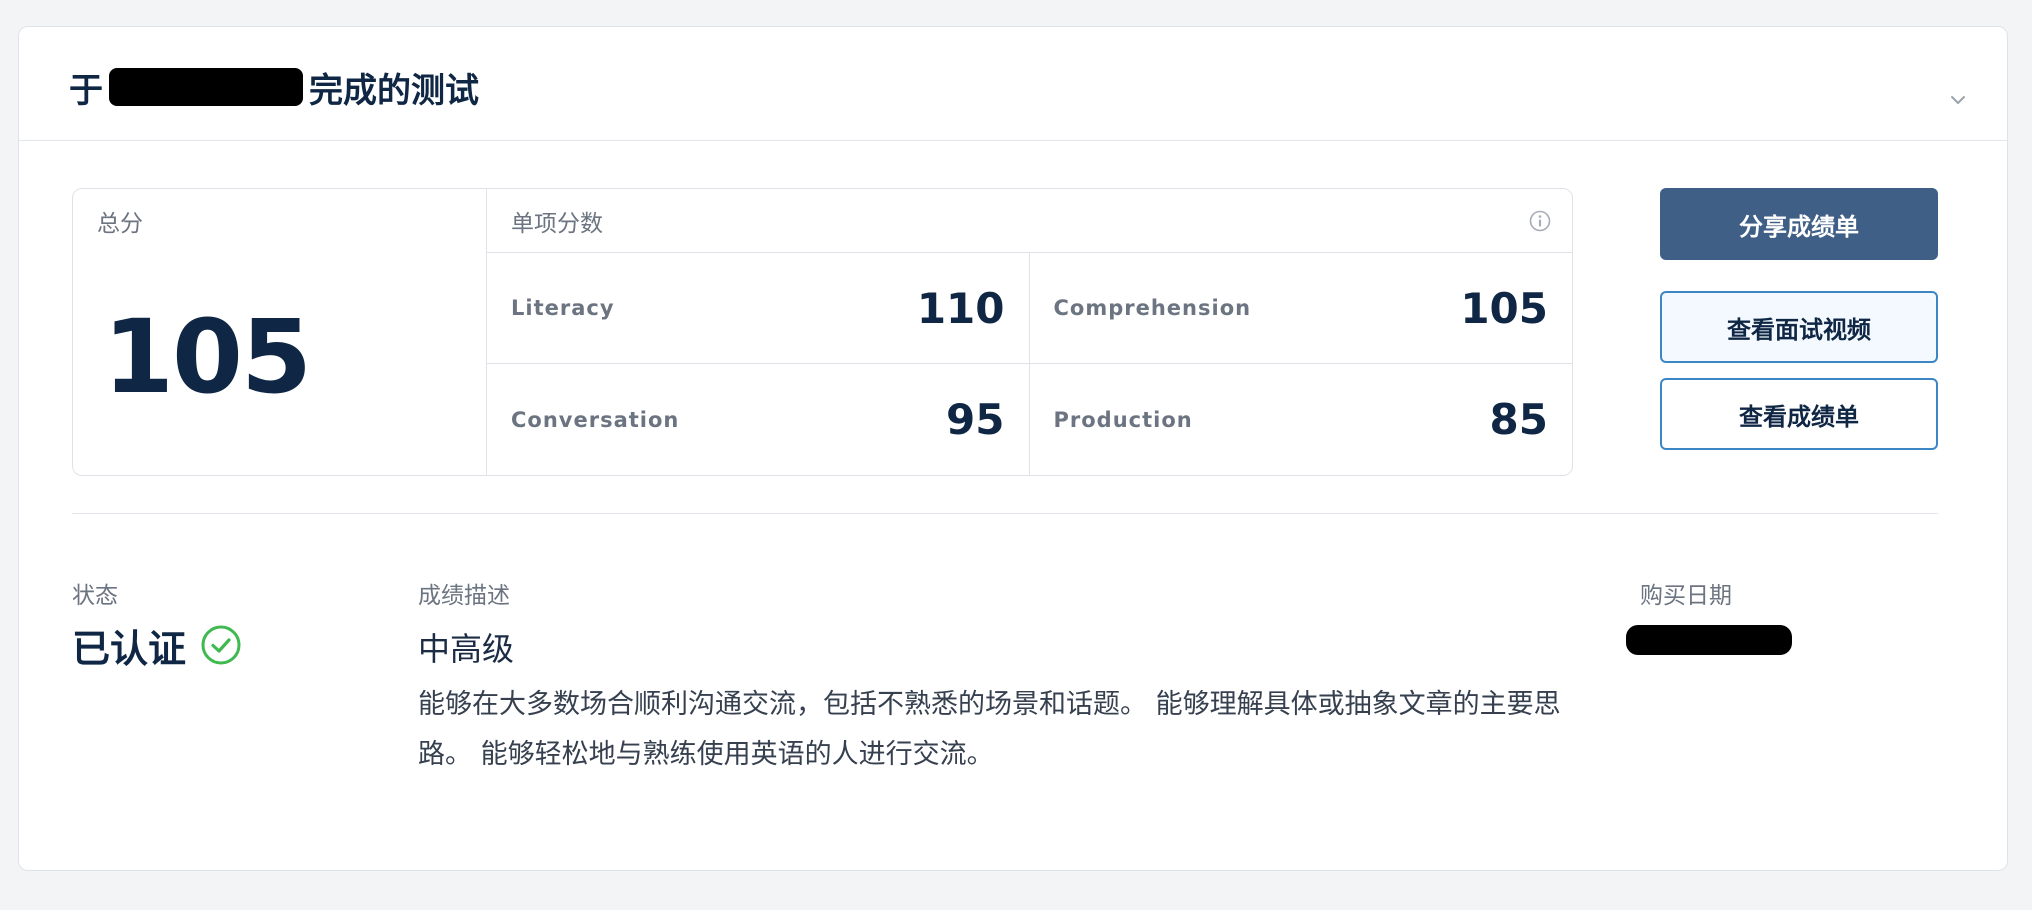 The width and height of the screenshot is (2032, 910). Describe the element at coordinates (394, 90) in the screenshot. I see `title-suffix: 完成的测试` at that location.